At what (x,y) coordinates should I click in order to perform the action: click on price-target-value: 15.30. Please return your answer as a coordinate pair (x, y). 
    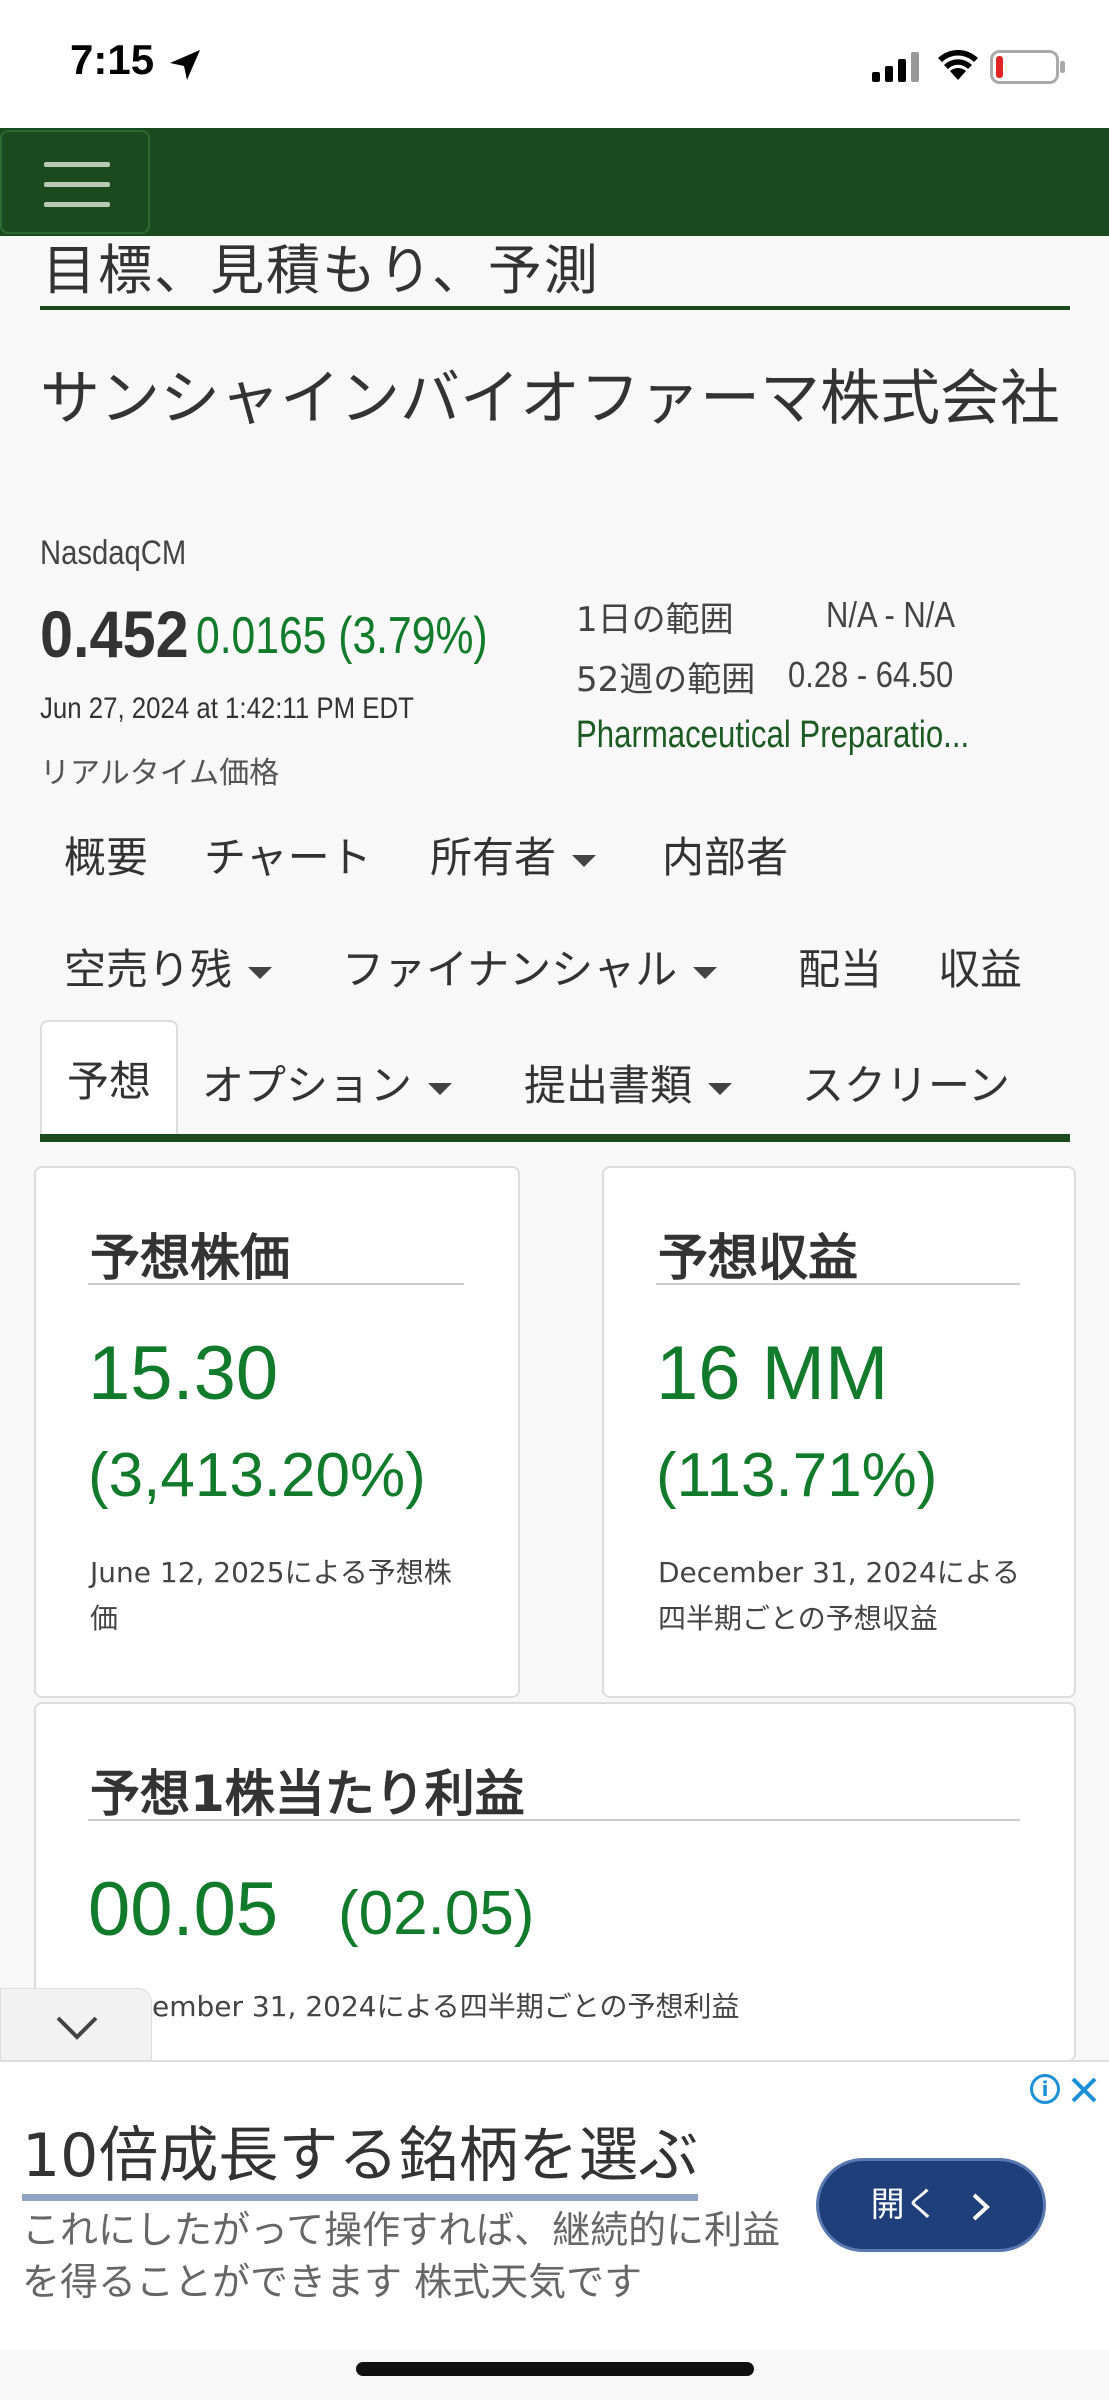
    Looking at the image, I should click on (183, 1373).